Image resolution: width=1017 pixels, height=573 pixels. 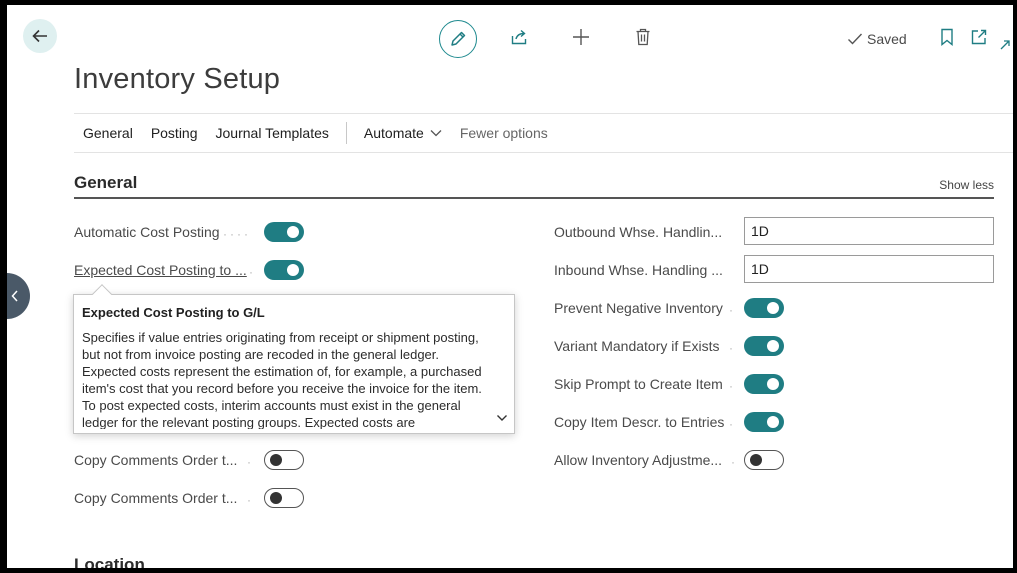 I want to click on toggle-allow-inventory-adjustment, so click(x=764, y=460).